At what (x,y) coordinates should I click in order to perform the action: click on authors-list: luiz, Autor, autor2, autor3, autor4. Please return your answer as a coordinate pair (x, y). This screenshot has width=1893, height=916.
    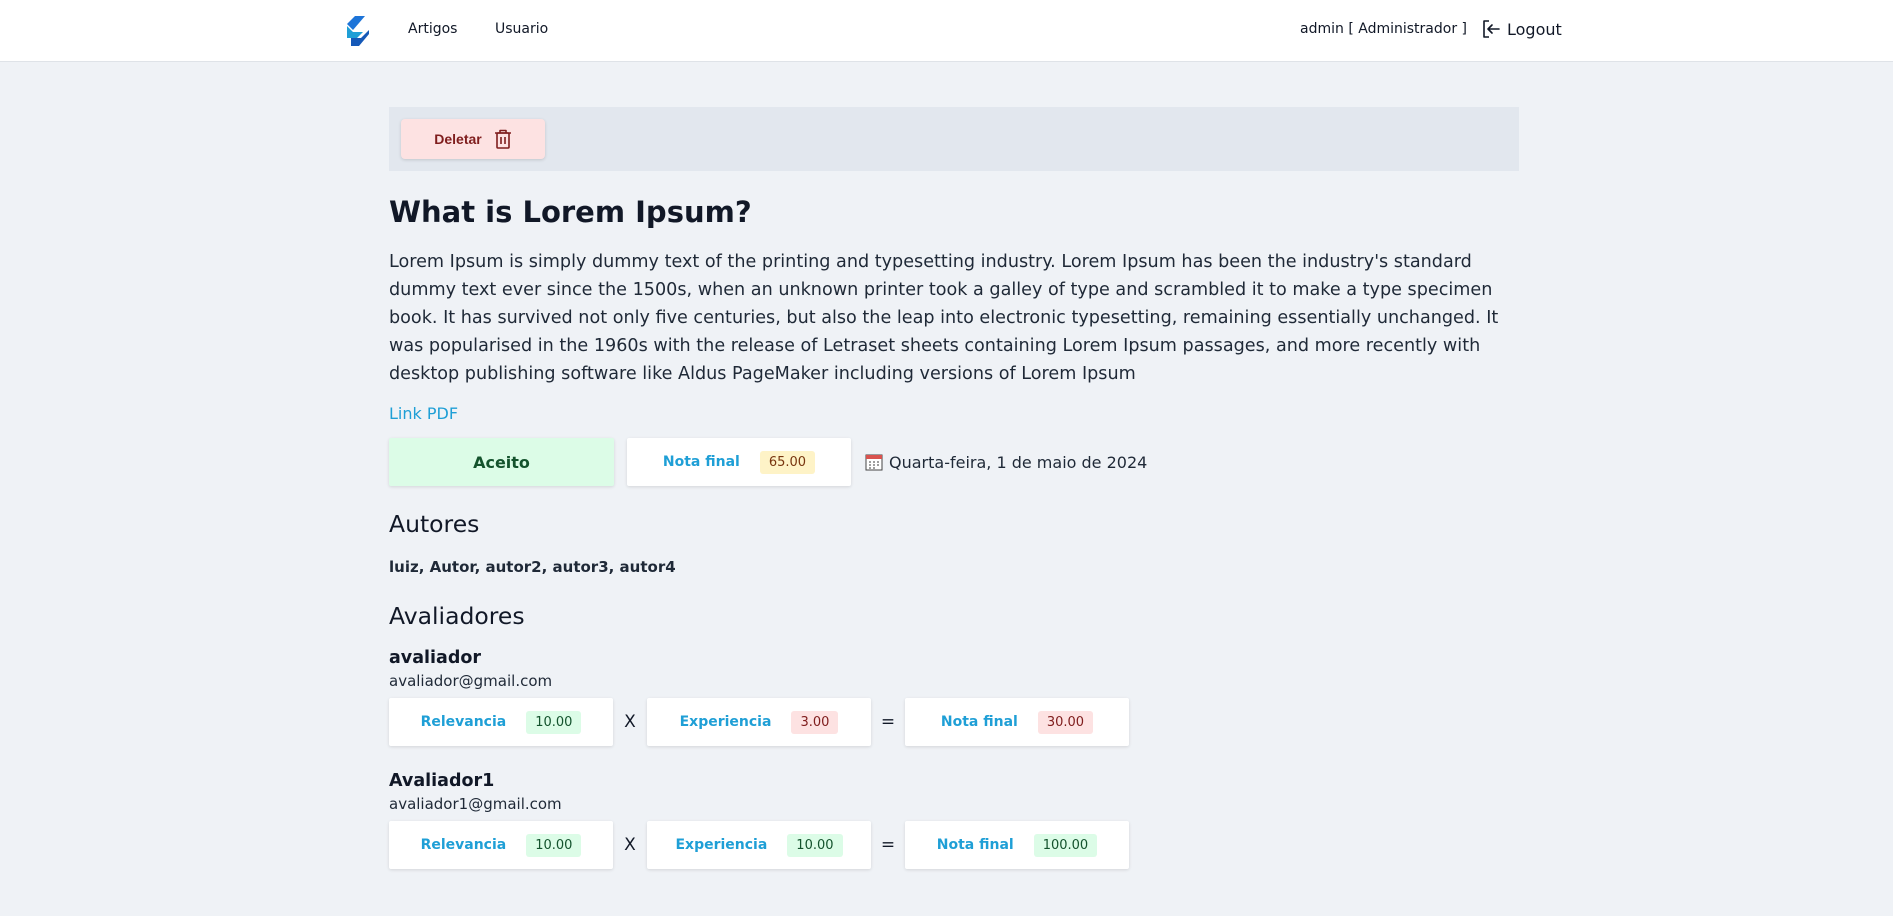
    Looking at the image, I should click on (532, 567).